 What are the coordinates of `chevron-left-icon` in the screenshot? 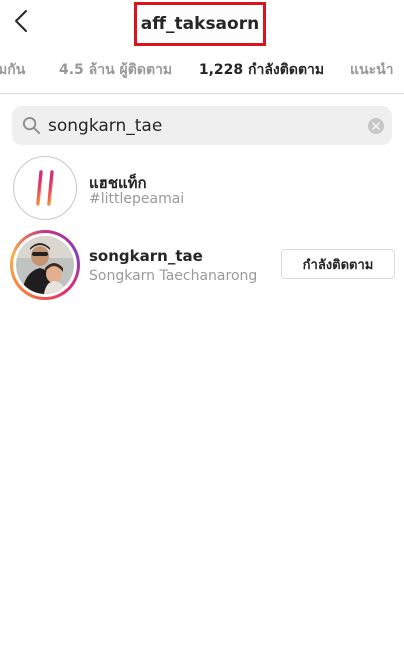 It's located at (21, 21).